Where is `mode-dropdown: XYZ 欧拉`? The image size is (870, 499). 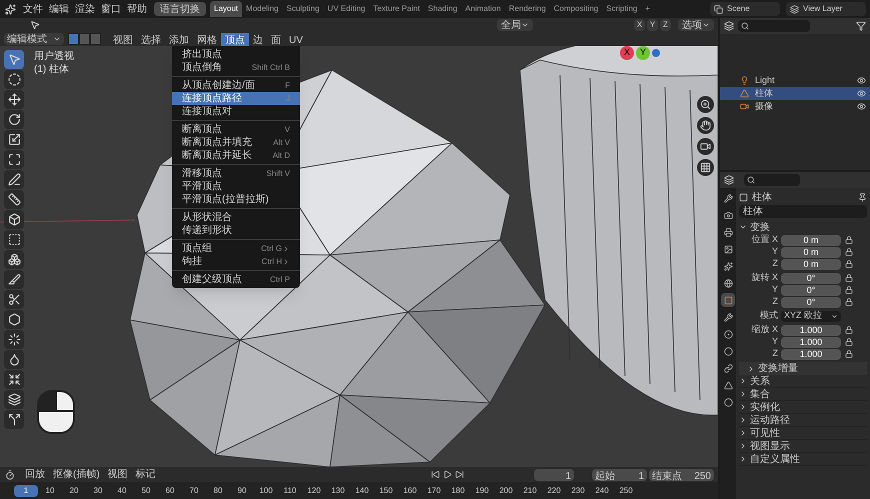
mode-dropdown: XYZ 欧拉 is located at coordinates (811, 316).